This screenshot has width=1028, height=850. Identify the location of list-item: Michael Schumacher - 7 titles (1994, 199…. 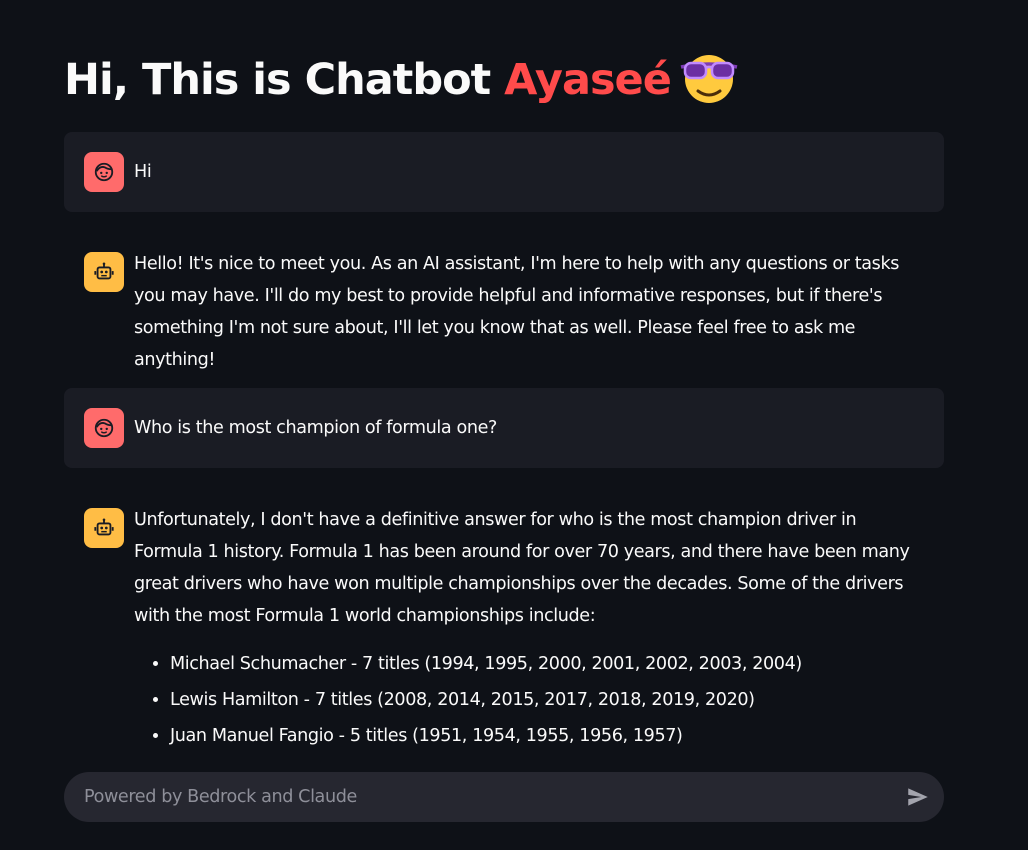
(549, 664).